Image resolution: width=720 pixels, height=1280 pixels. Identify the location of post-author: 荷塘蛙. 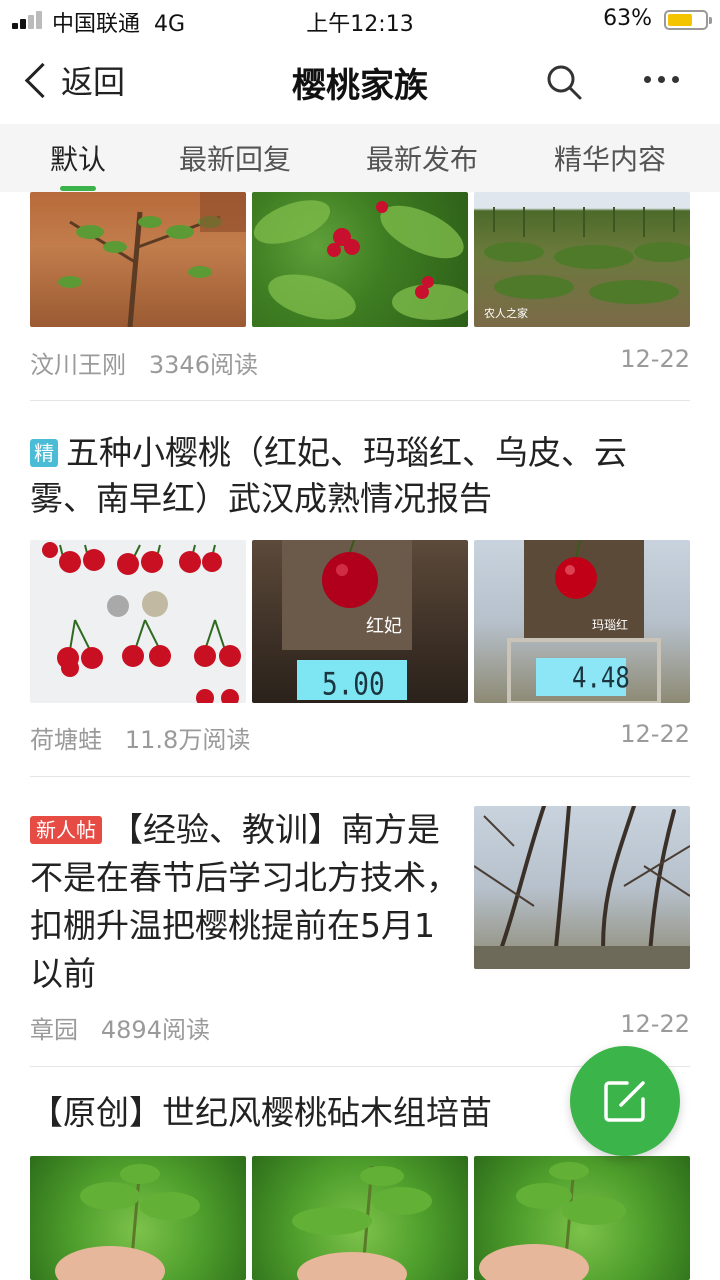
(66, 740).